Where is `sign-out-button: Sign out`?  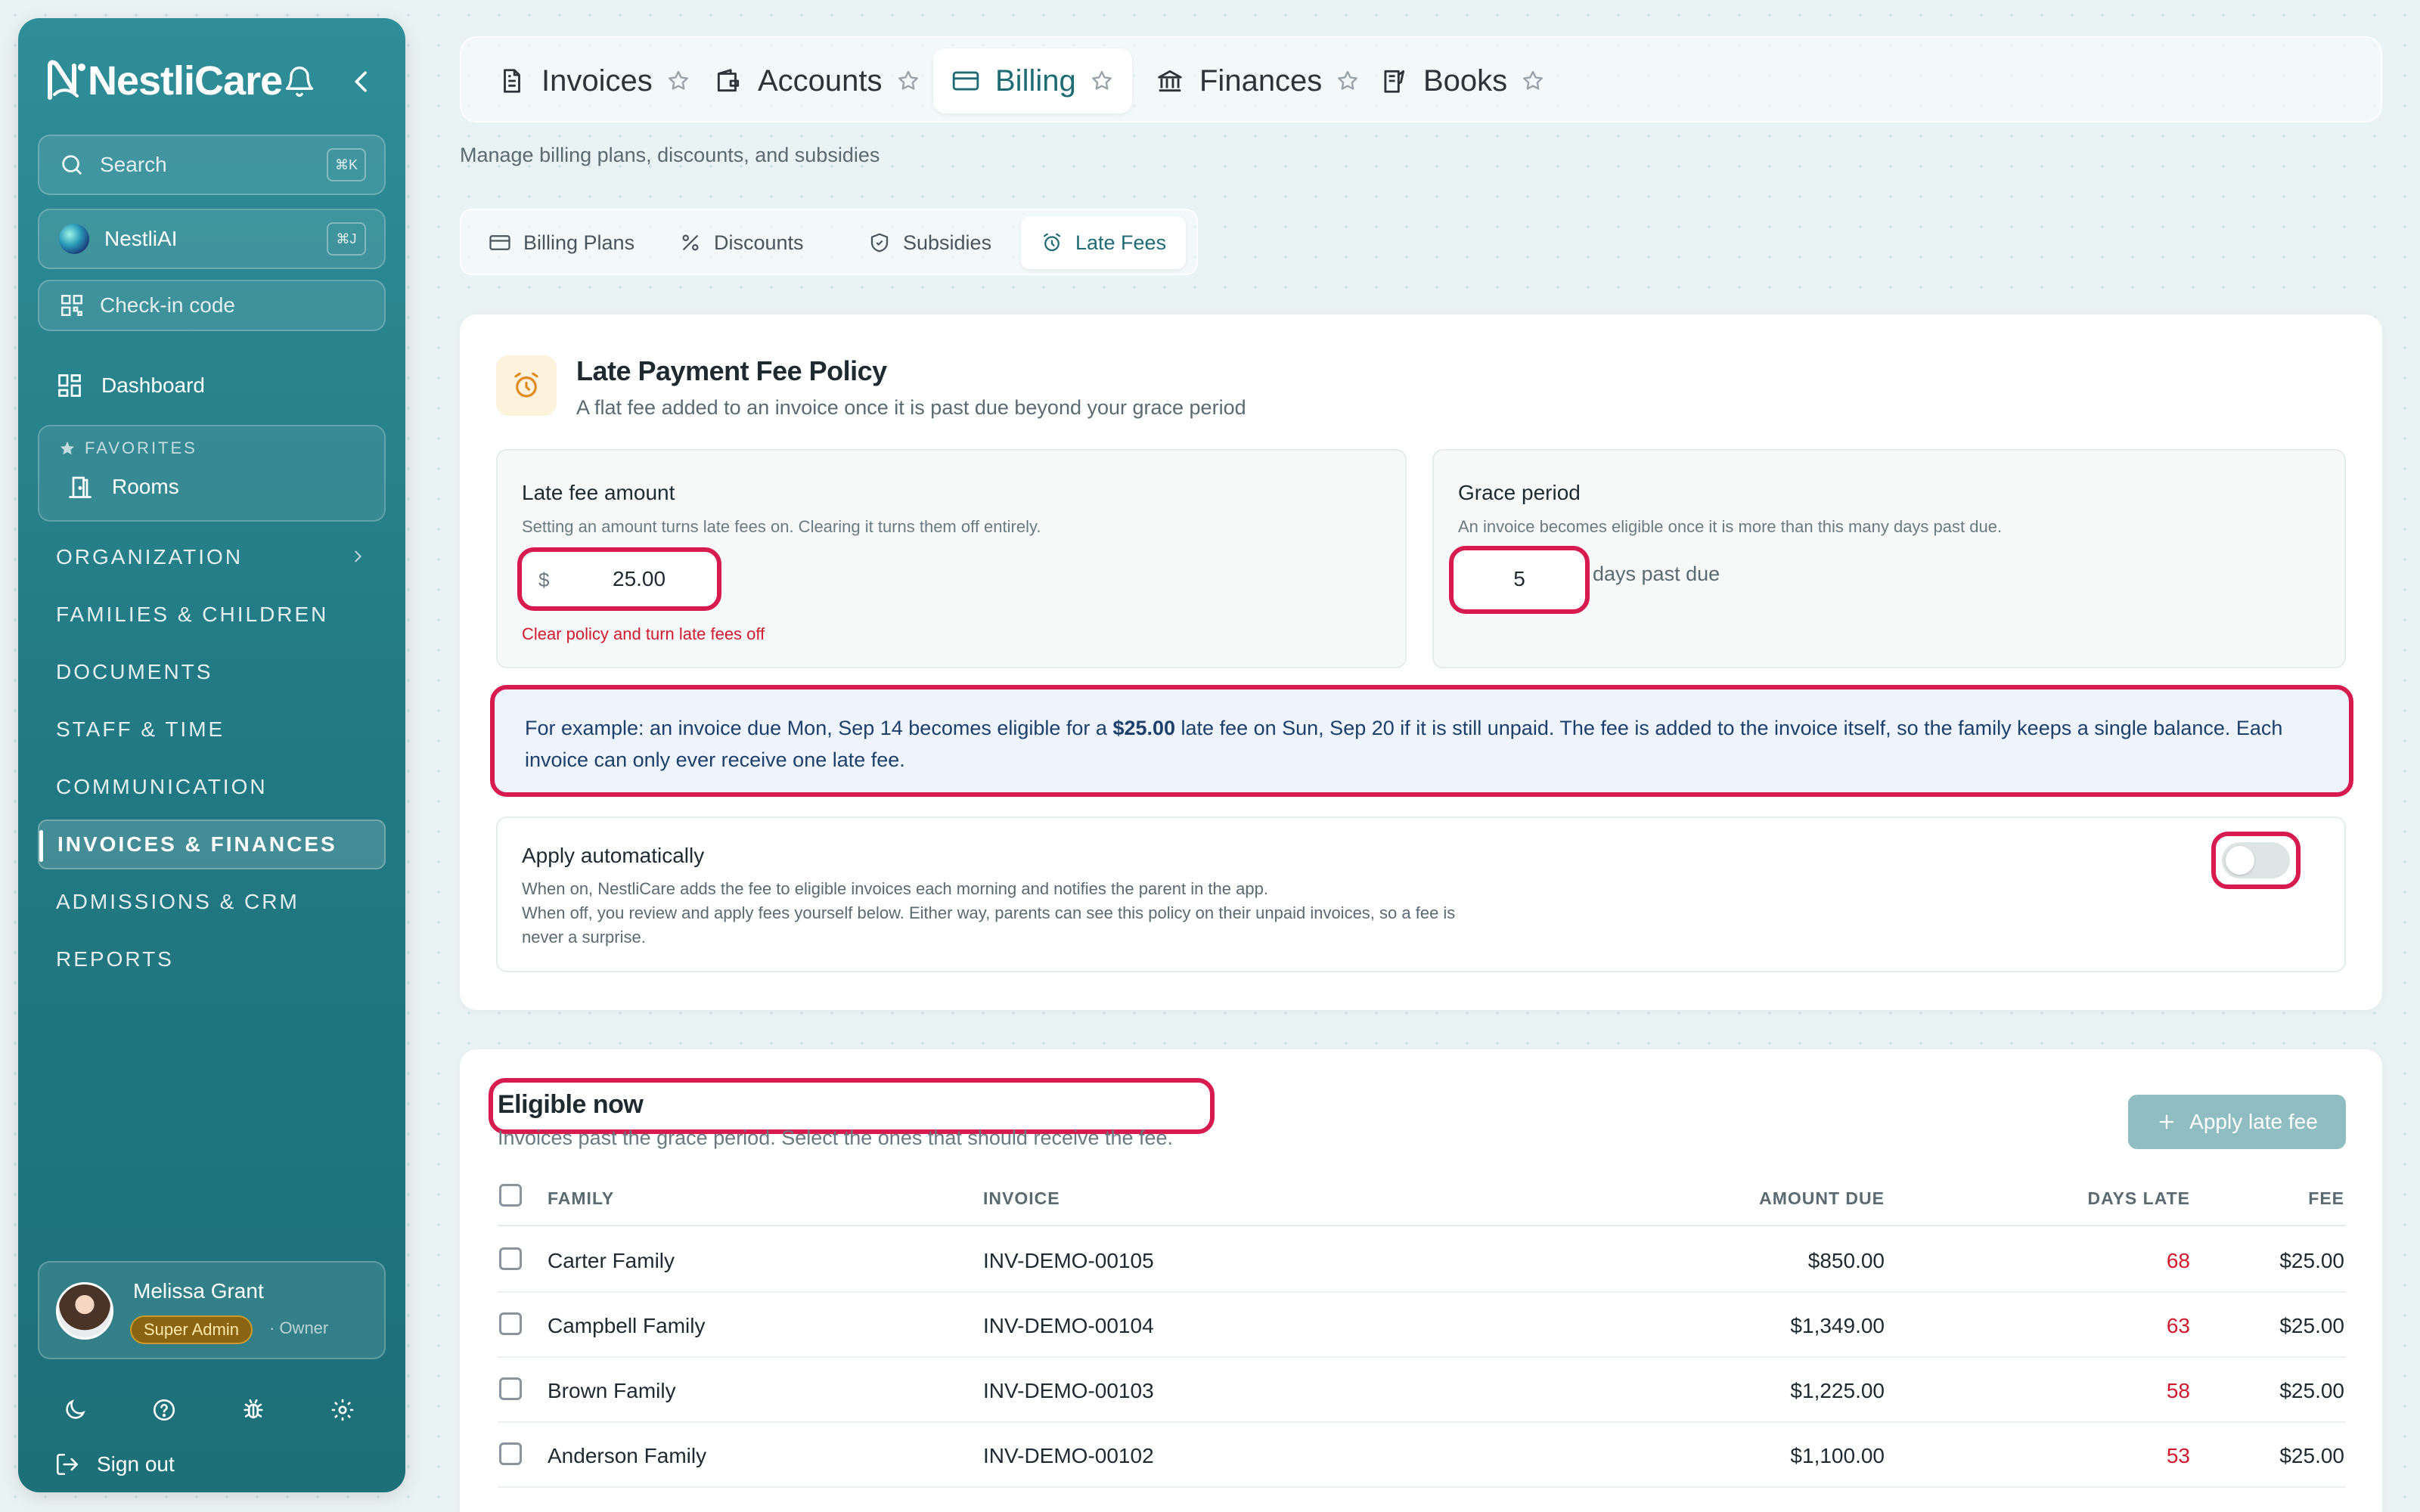
sign-out-button: Sign out is located at coordinates (114, 1464).